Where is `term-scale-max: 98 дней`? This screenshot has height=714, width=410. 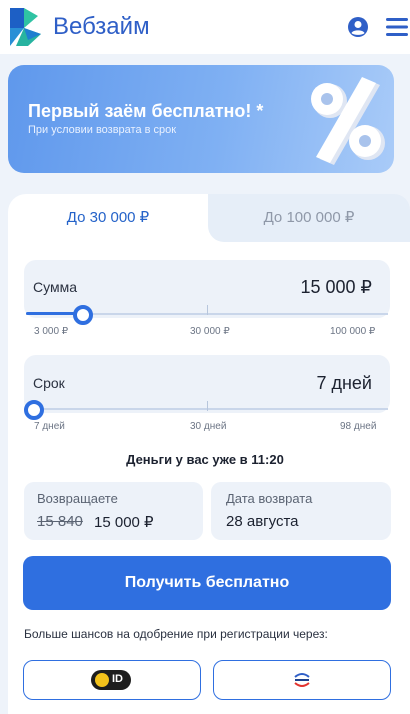 term-scale-max: 98 дней is located at coordinates (358, 426).